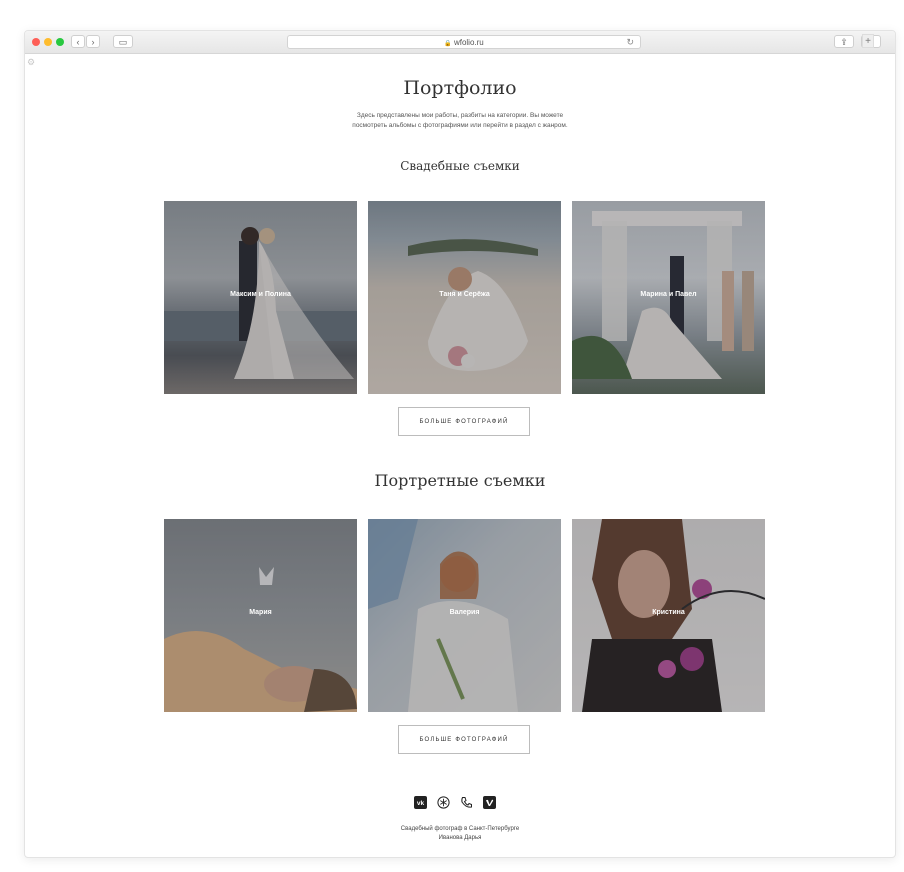  Describe the element at coordinates (466, 802) in the screenshot. I see `phone-icon` at that location.